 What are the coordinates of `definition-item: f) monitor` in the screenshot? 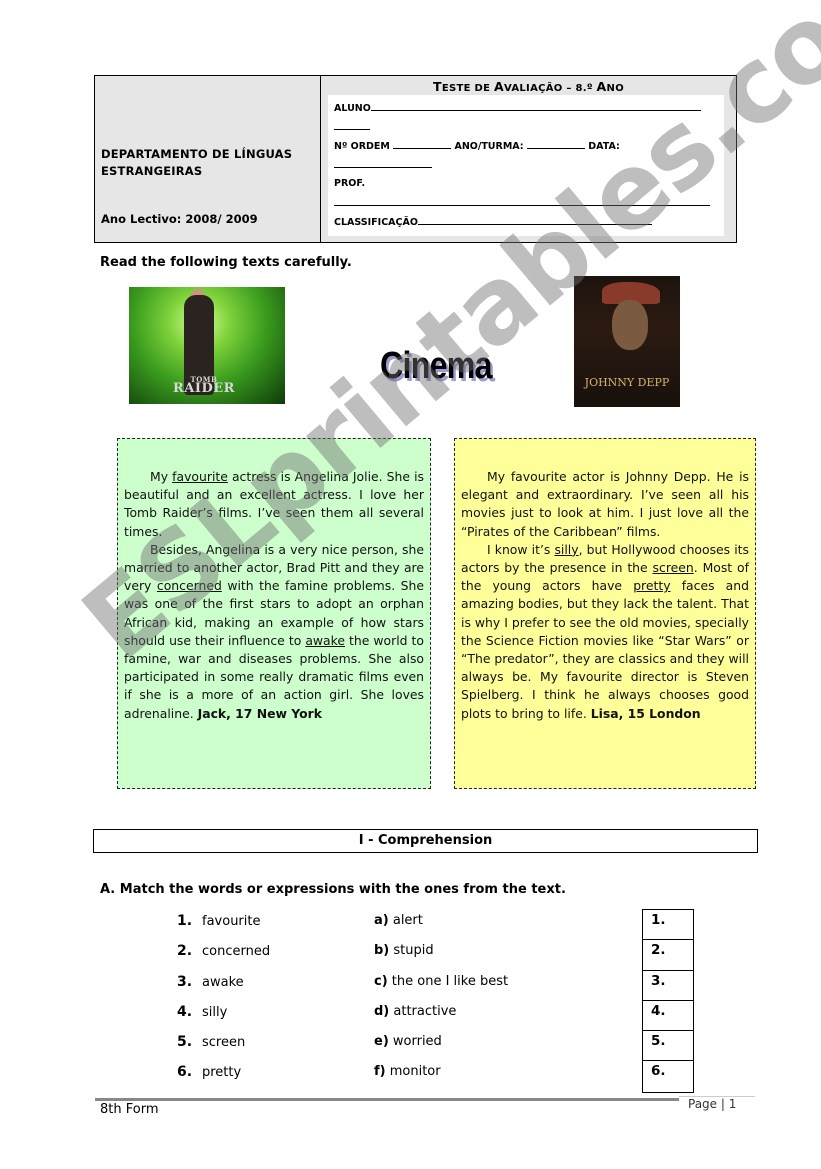 It's located at (441, 1076).